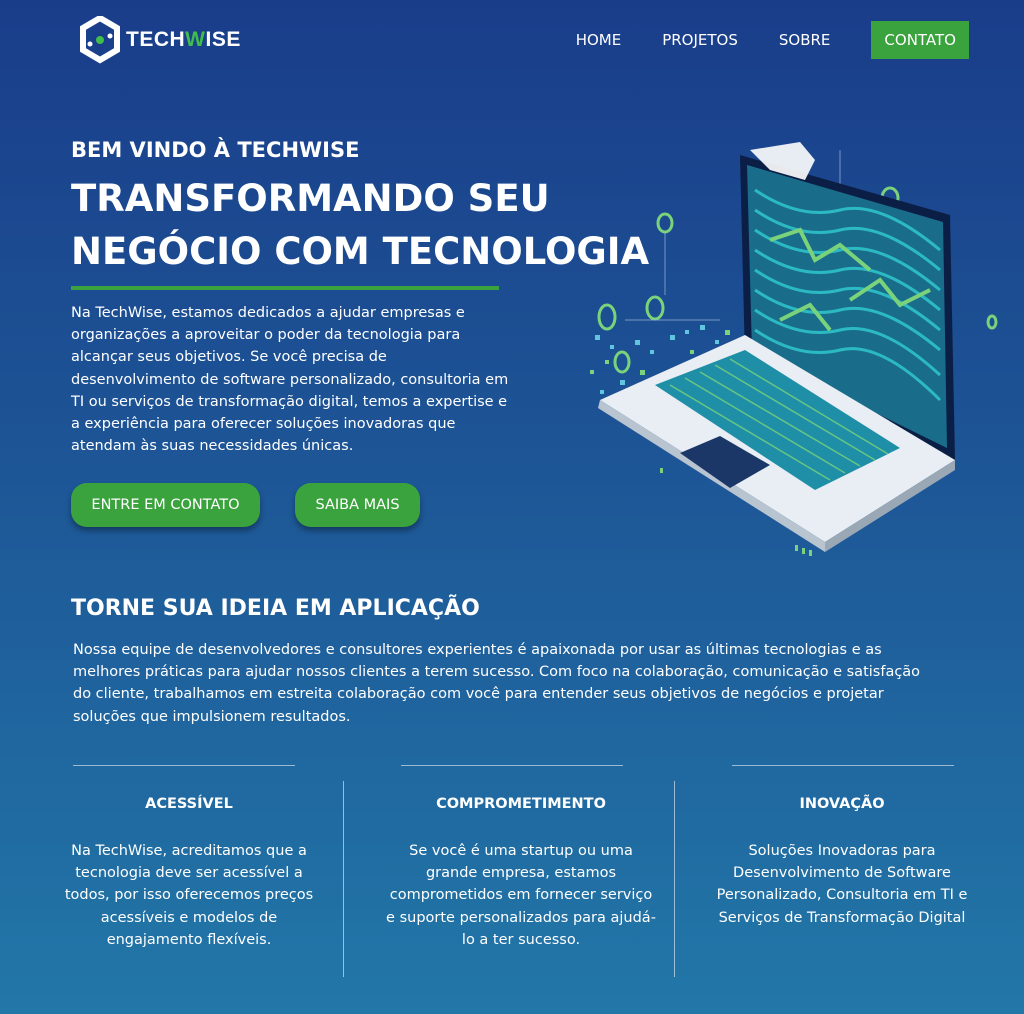  Describe the element at coordinates (357, 505) in the screenshot. I see `learn-more-button: SAIBA MAIS` at that location.